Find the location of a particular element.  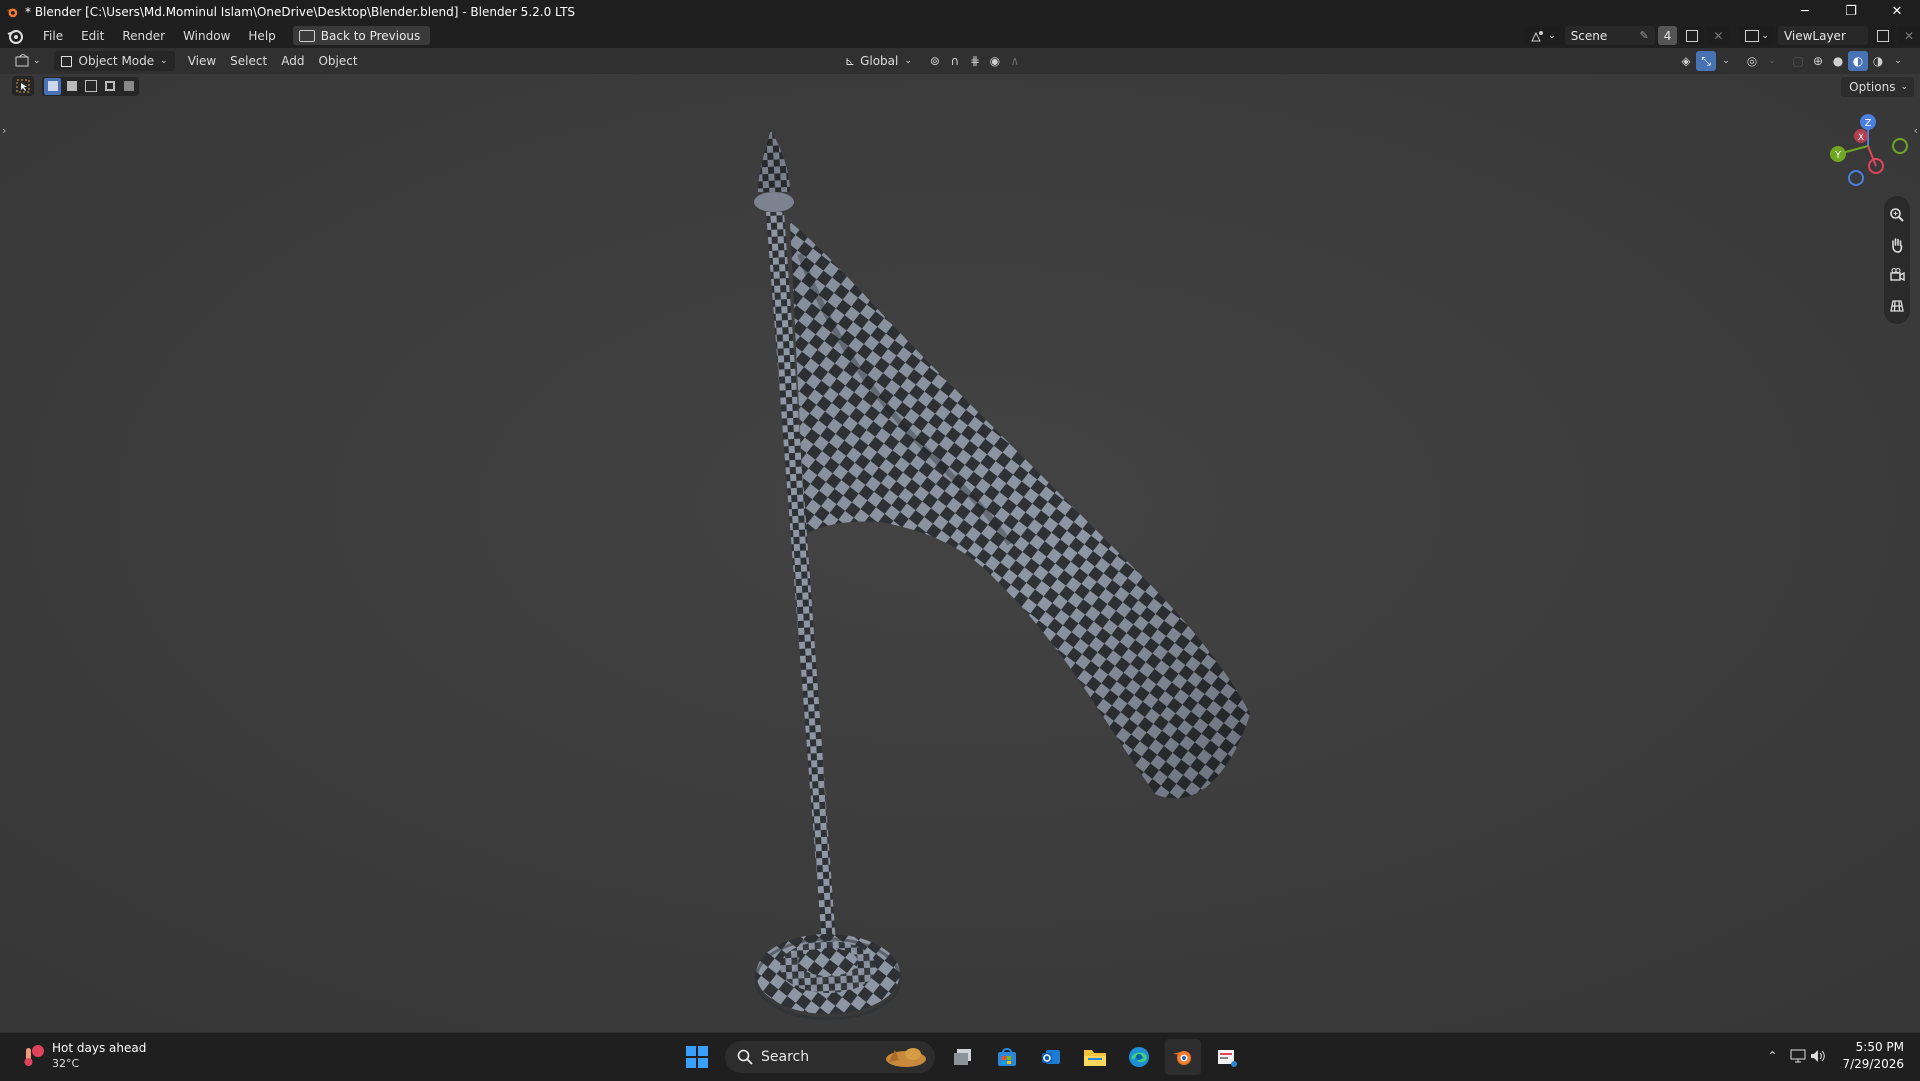

options-label: Options is located at coordinates (1872, 87).